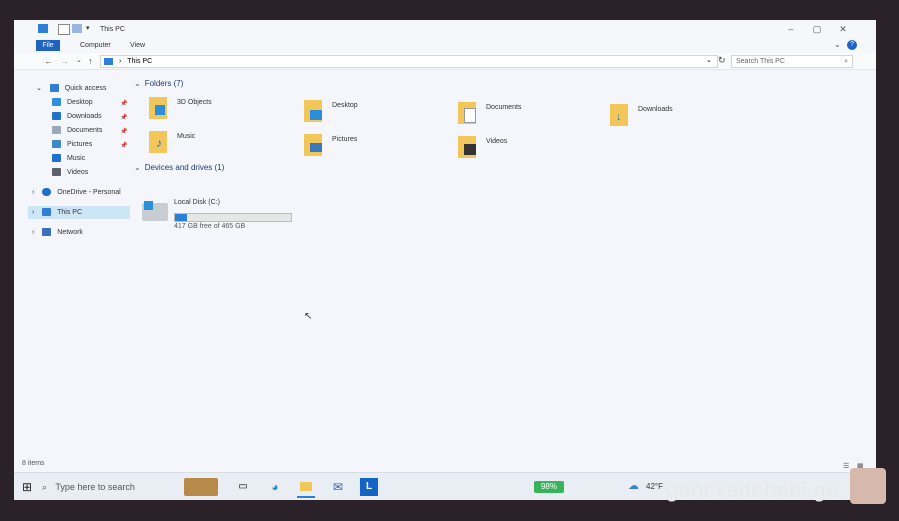 This screenshot has width=899, height=521. I want to click on this-pc-icon, so click(43, 28).